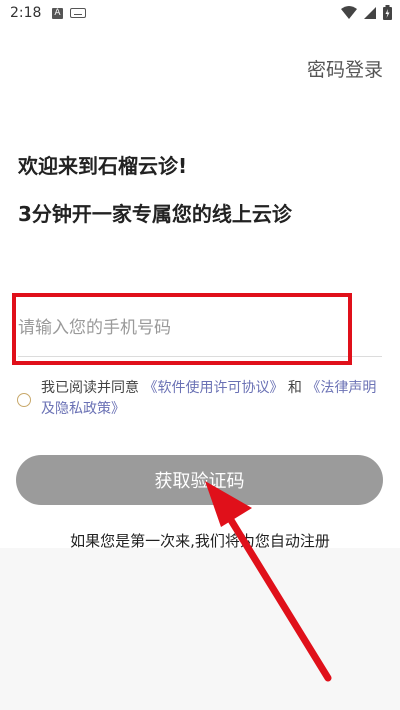  Describe the element at coordinates (200, 14) in the screenshot. I see `status-bar: 2:18 A` at that location.